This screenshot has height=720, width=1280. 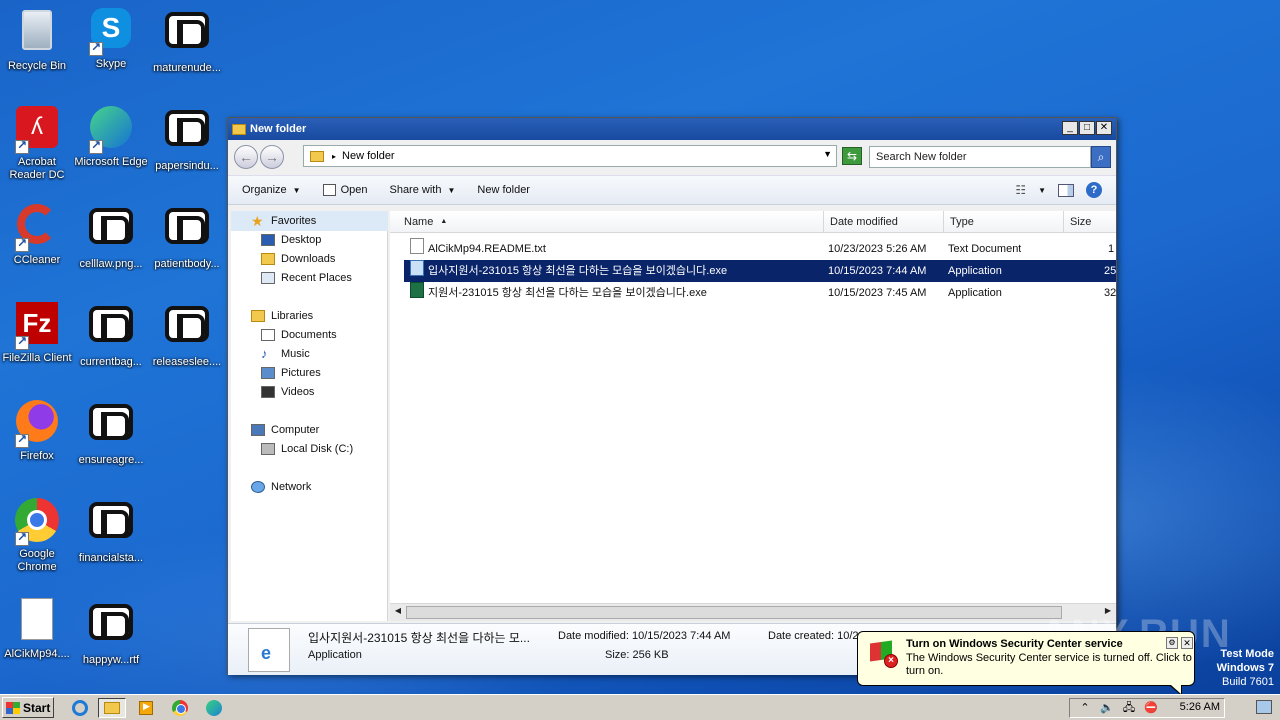 What do you see at coordinates (1264, 707) in the screenshot?
I see `show-desktop-icon` at bounding box center [1264, 707].